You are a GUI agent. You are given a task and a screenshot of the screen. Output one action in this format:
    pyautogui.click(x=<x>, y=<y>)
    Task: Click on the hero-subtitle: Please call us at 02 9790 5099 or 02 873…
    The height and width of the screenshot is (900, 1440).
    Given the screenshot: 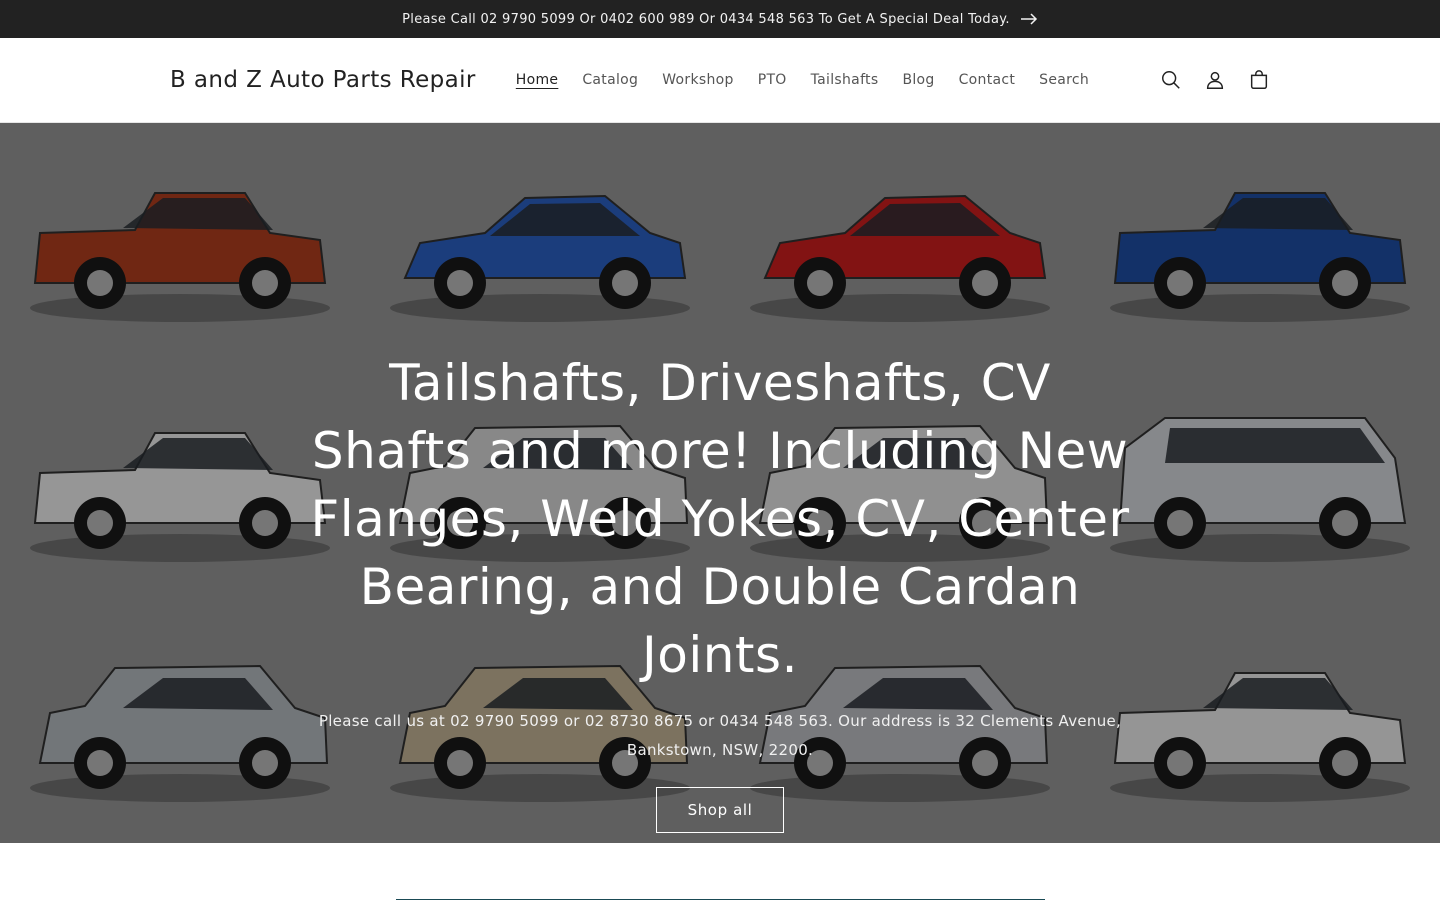 What is the action you would take?
    pyautogui.click(x=720, y=735)
    